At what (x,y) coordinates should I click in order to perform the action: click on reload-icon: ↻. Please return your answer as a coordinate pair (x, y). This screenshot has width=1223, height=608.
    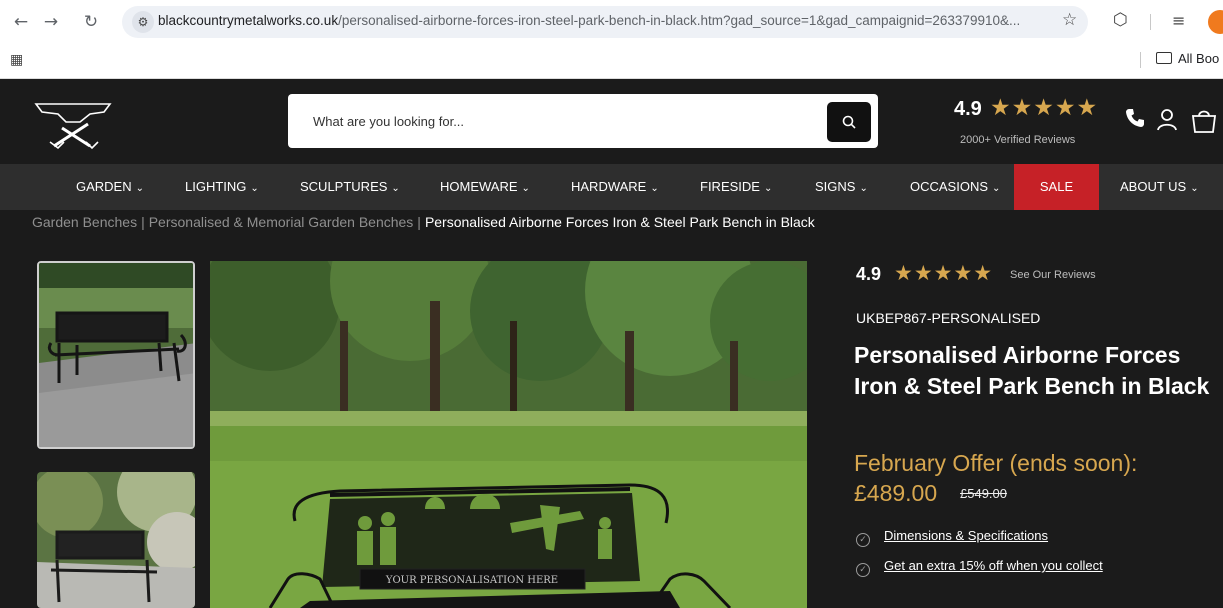
    Looking at the image, I should click on (91, 22).